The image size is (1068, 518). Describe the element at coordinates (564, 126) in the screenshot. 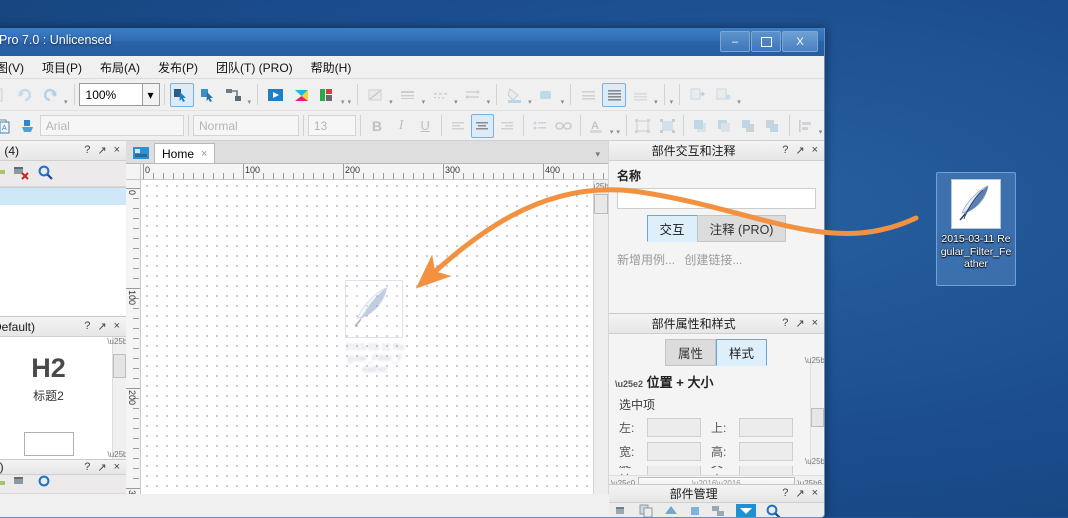

I see `link-icon` at that location.